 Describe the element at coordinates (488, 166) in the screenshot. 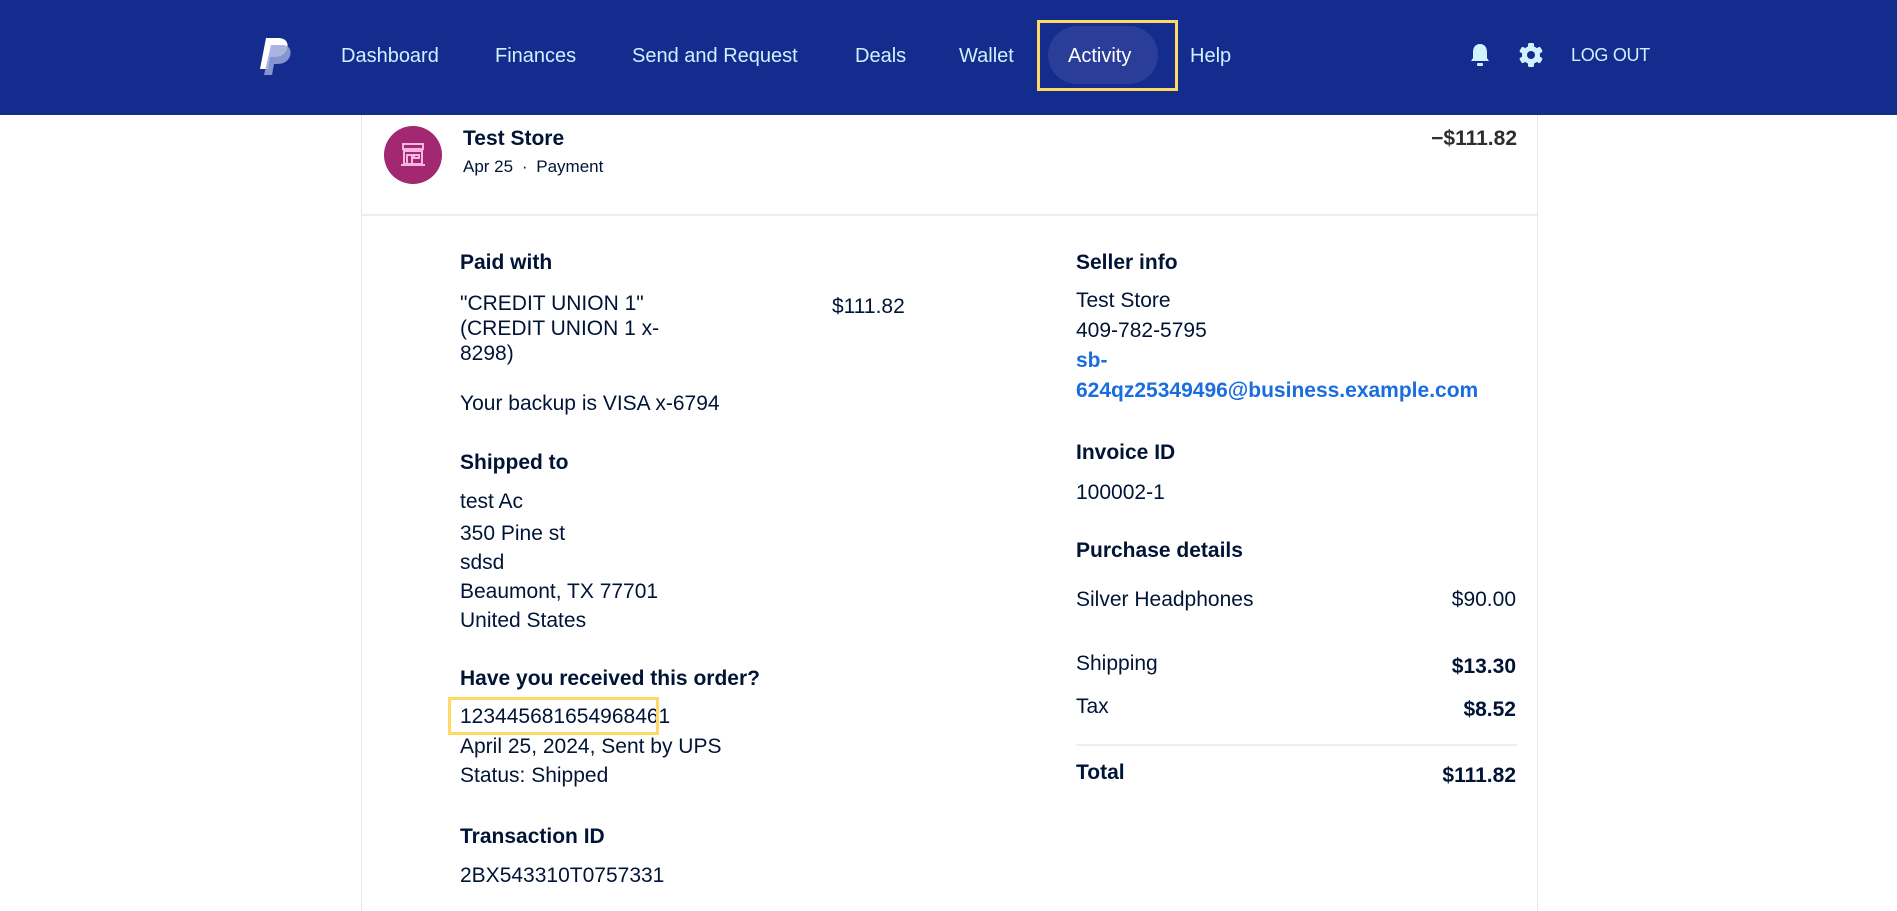

I see `transaction-date: Apr 25` at that location.